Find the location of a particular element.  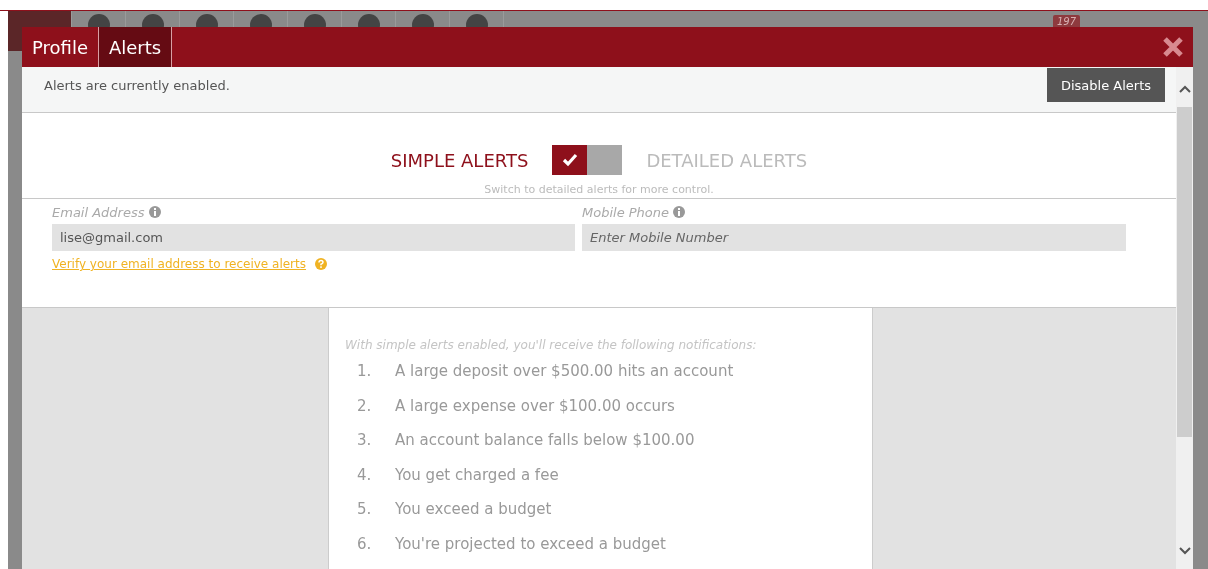

notification-item: A large deposit over $500.00 hits an account is located at coordinates (564, 372).